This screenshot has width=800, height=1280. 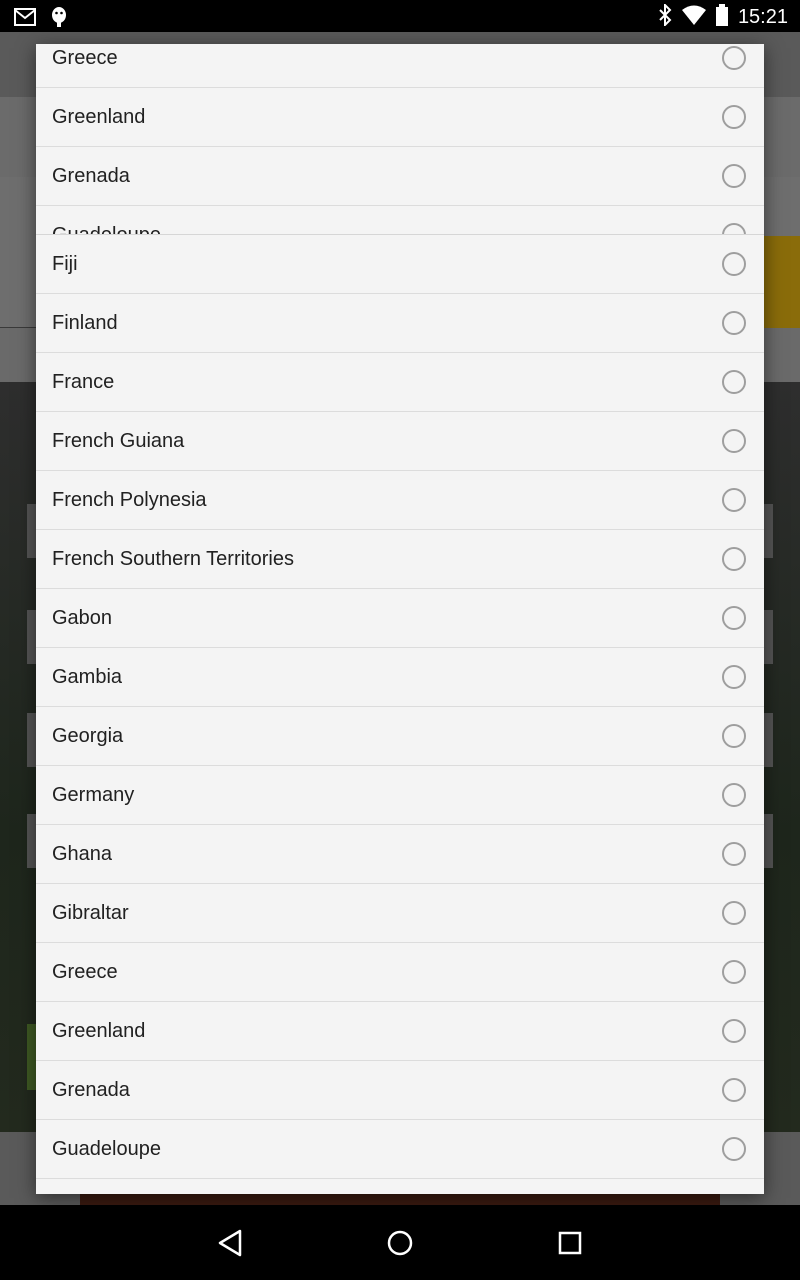 What do you see at coordinates (65, 264) in the screenshot?
I see `country-label: Fiji` at bounding box center [65, 264].